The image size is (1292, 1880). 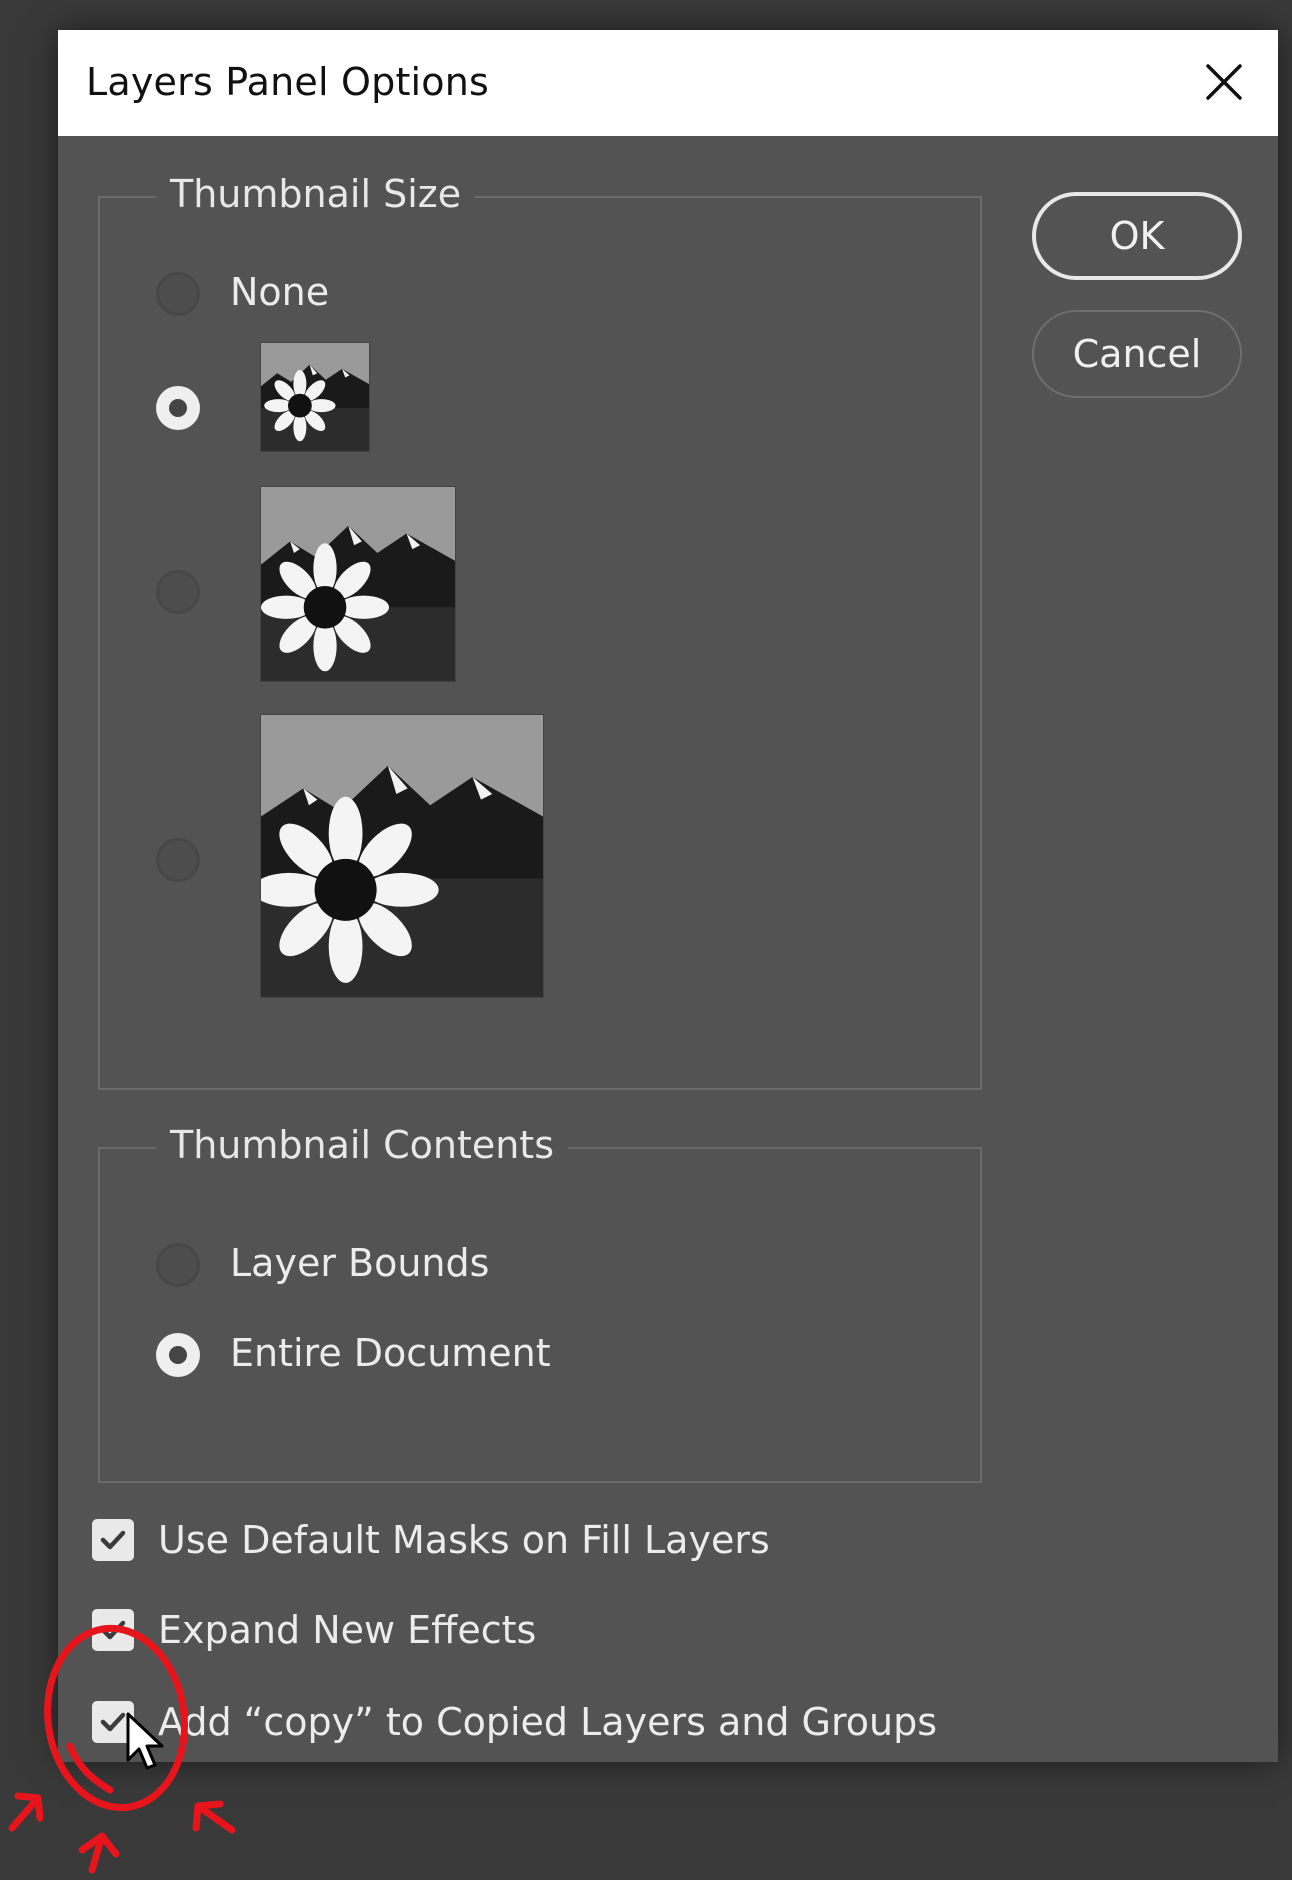 I want to click on ok-button: OK, so click(x=1137, y=236).